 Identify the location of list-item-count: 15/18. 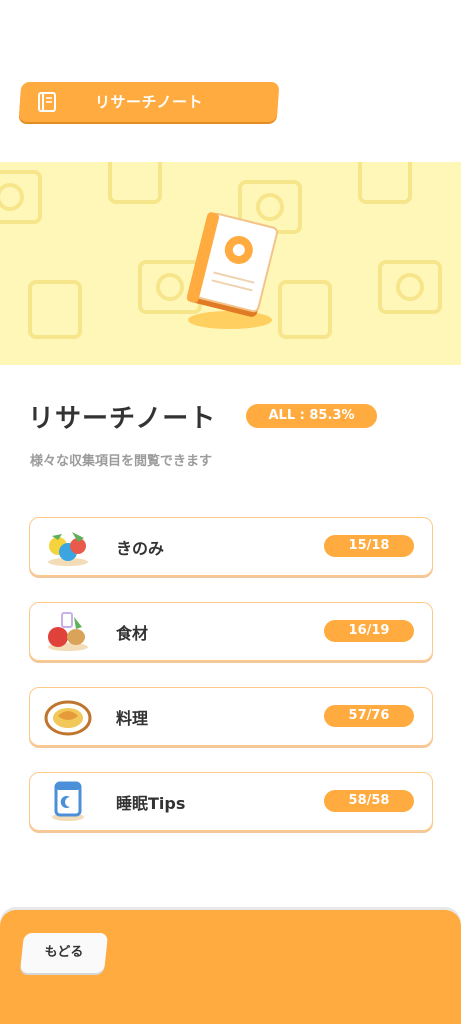
(369, 546).